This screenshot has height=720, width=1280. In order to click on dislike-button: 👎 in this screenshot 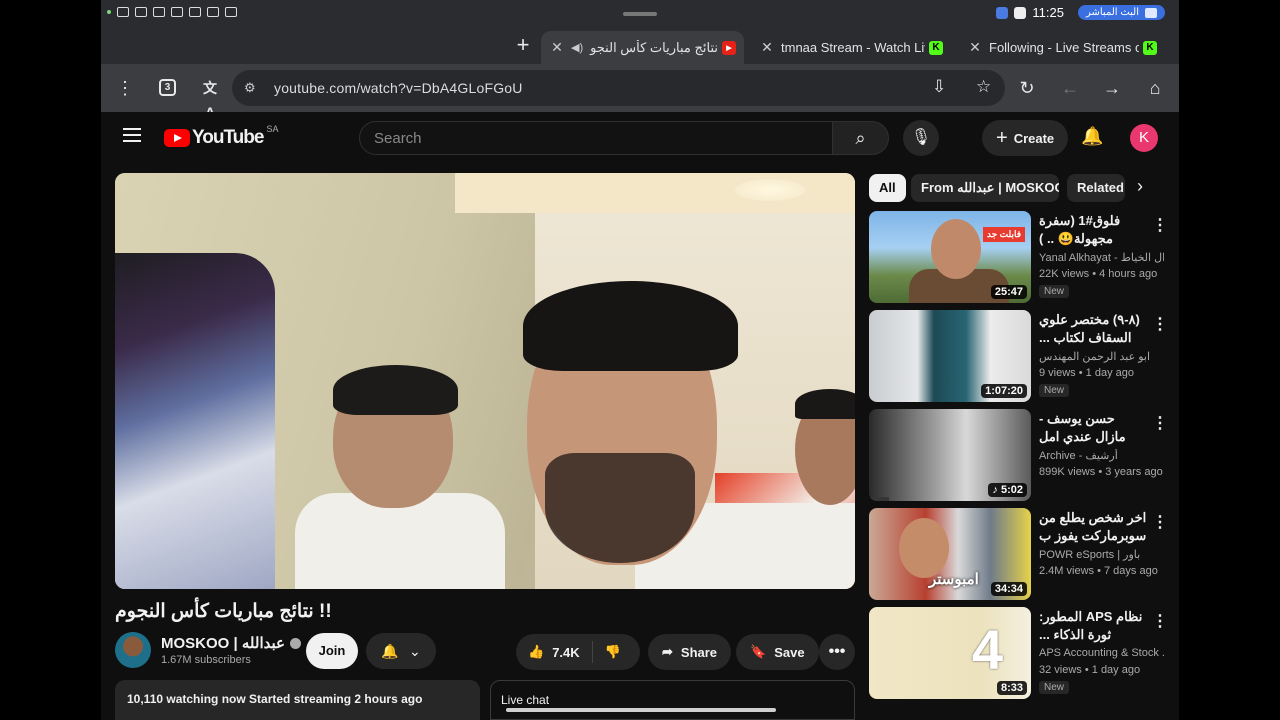, I will do `click(613, 652)`.